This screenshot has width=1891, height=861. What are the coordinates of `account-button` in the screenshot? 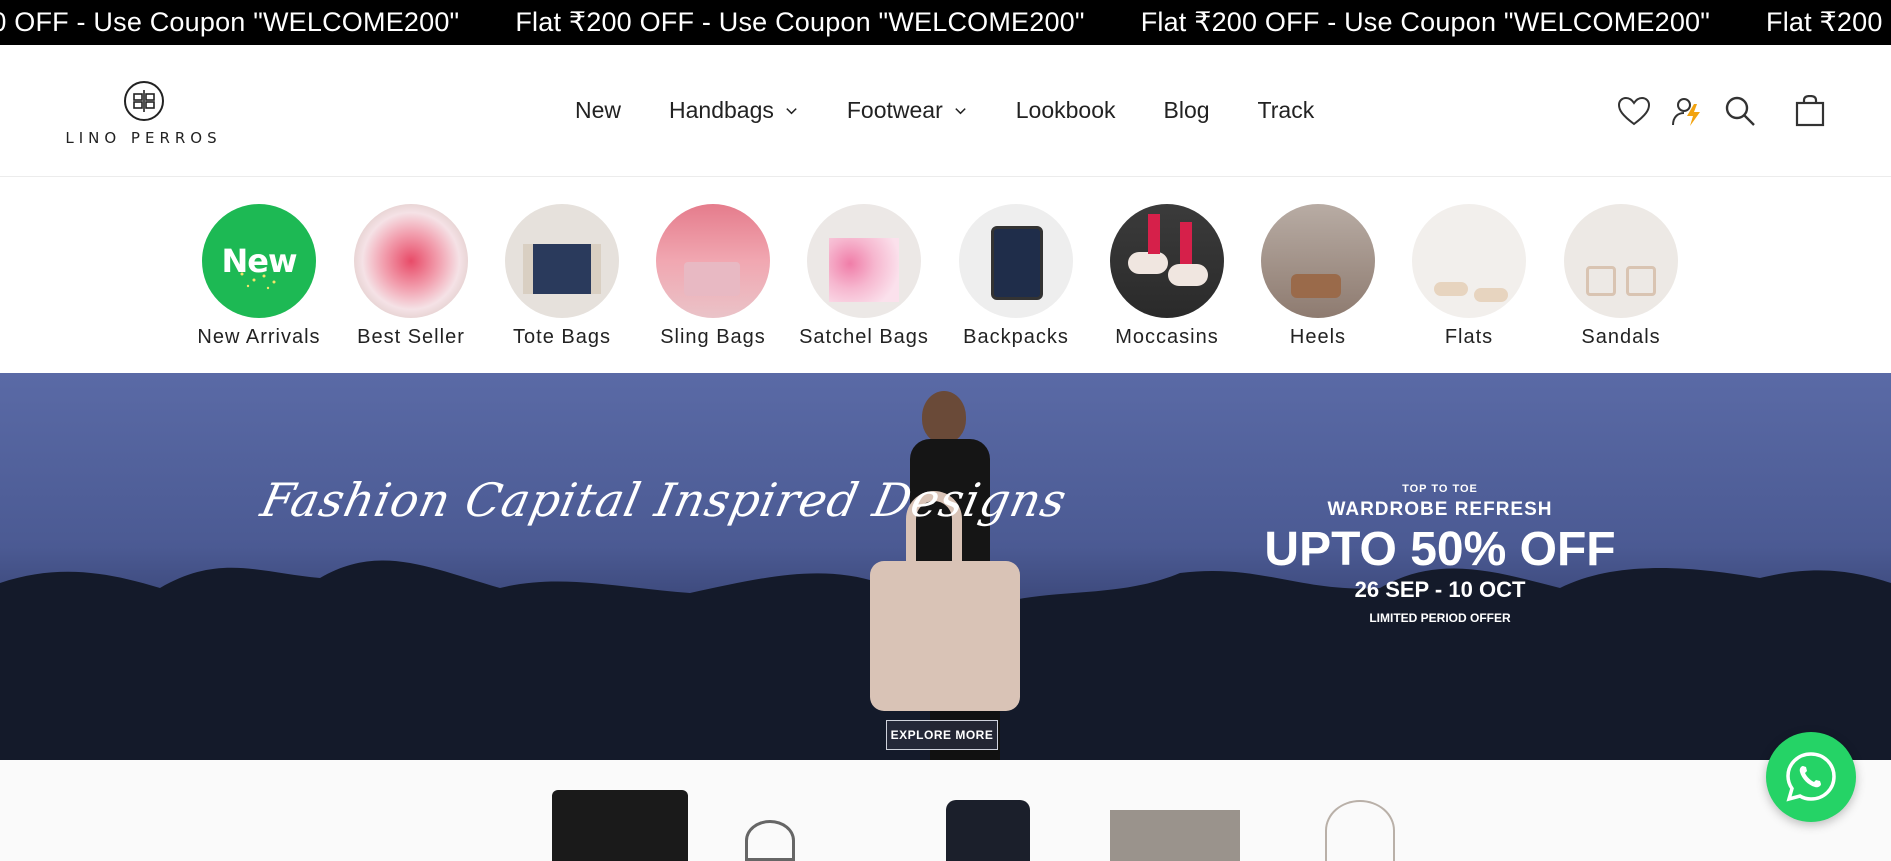 It's located at (1687, 111).